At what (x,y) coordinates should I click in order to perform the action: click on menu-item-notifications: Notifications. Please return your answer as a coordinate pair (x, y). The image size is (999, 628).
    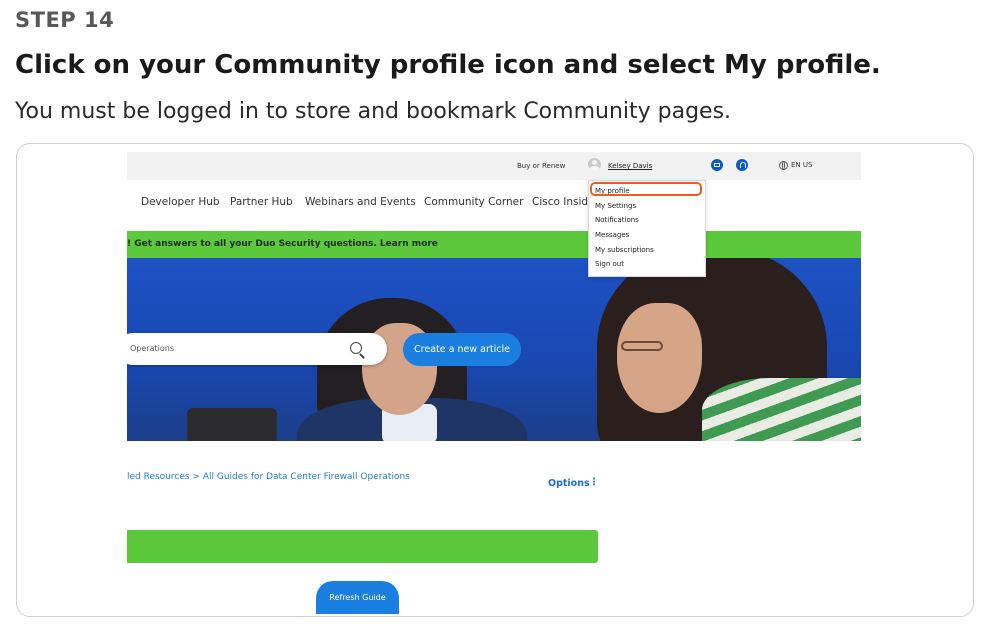
    Looking at the image, I should click on (617, 220).